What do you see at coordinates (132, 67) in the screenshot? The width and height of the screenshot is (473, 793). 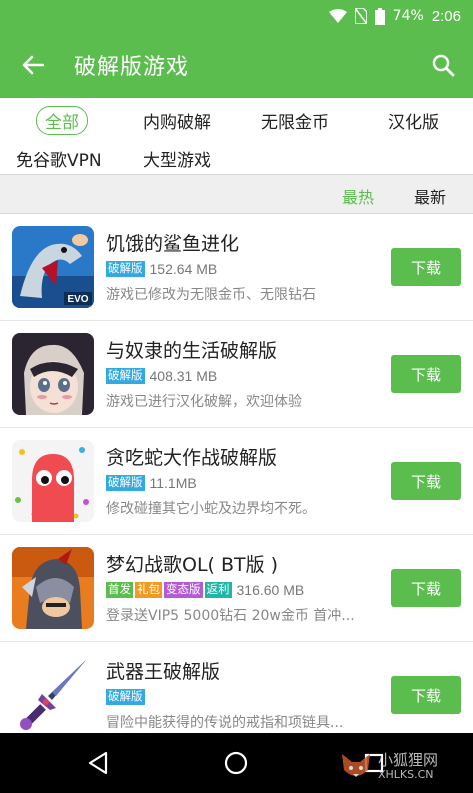 I see `page-title: 破解版游戏` at bounding box center [132, 67].